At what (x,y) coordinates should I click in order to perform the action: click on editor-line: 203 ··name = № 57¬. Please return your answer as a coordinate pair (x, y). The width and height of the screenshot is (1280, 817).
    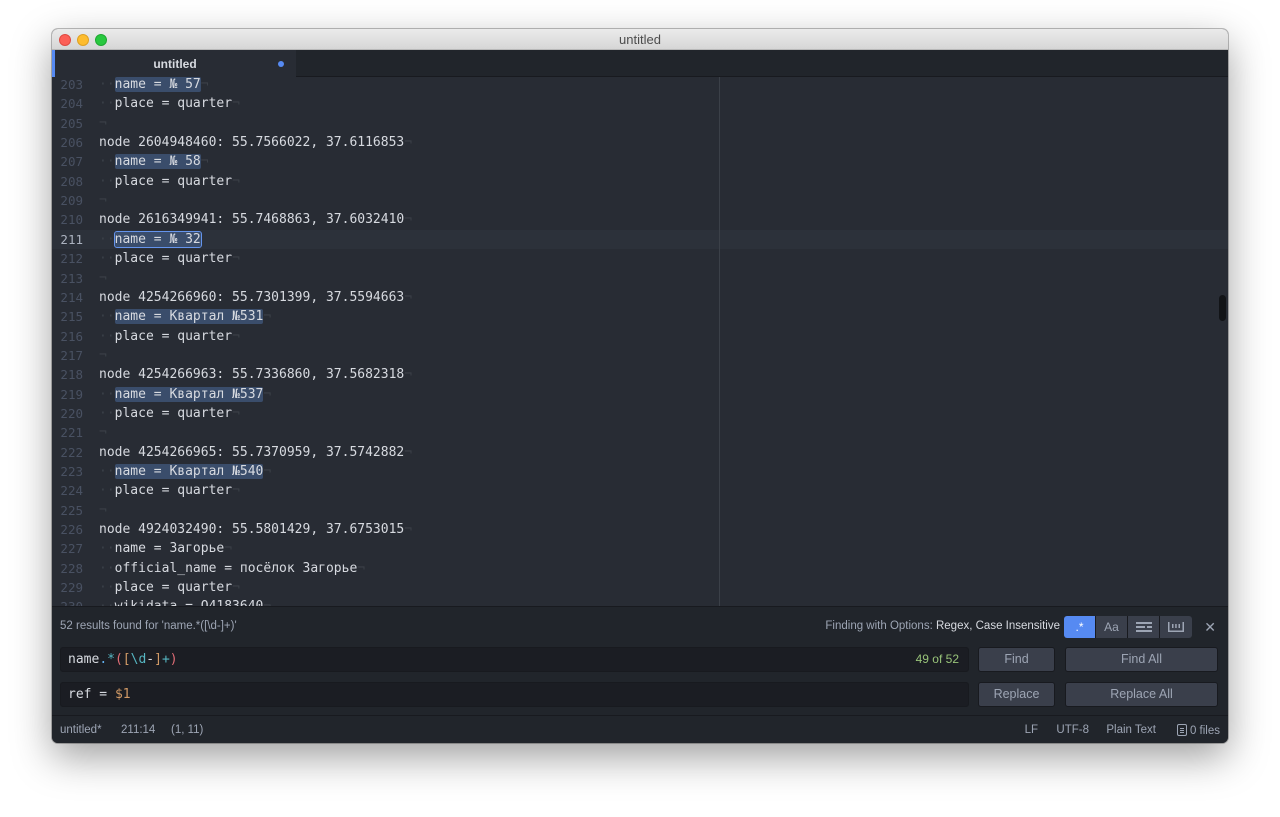
    Looking at the image, I should click on (640, 85).